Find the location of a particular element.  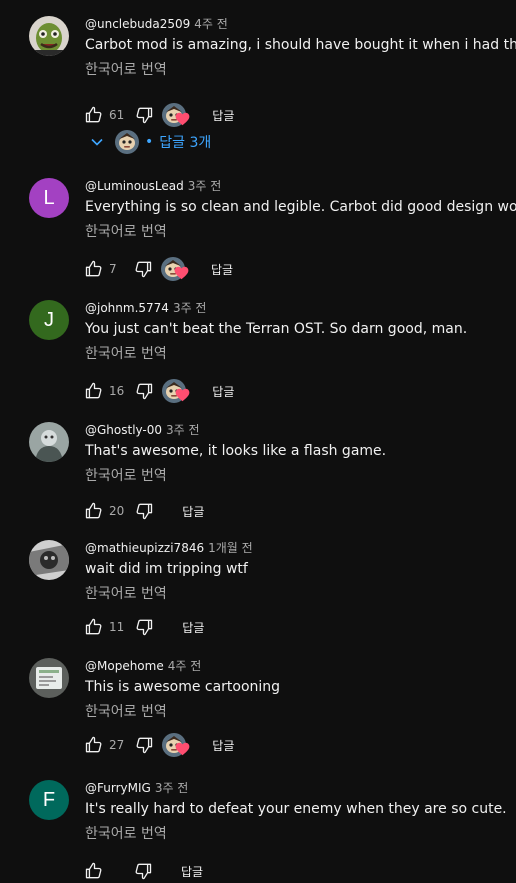

comment-header: @LuminousLead 3주 전 is located at coordinates (153, 185).